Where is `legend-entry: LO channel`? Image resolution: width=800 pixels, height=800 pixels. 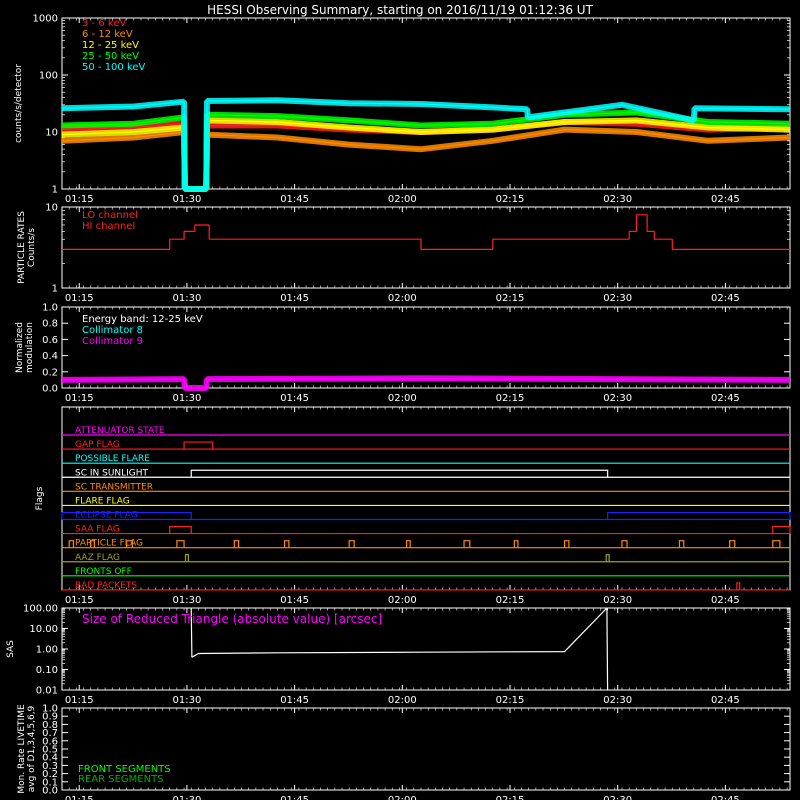
legend-entry: LO channel is located at coordinates (110, 215).